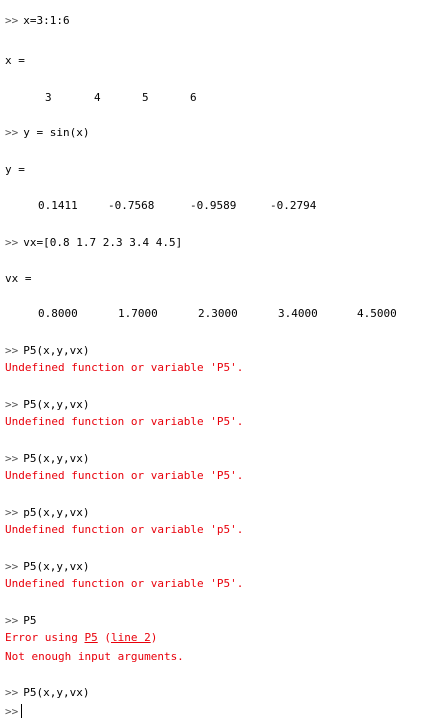 This screenshot has height=721, width=423. What do you see at coordinates (138, 313) in the screenshot?
I see `value: 1.7000` at bounding box center [138, 313].